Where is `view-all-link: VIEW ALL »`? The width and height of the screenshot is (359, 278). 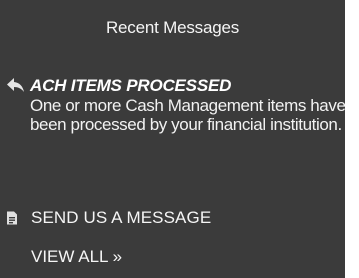 view-all-link: VIEW ALL » is located at coordinates (76, 257).